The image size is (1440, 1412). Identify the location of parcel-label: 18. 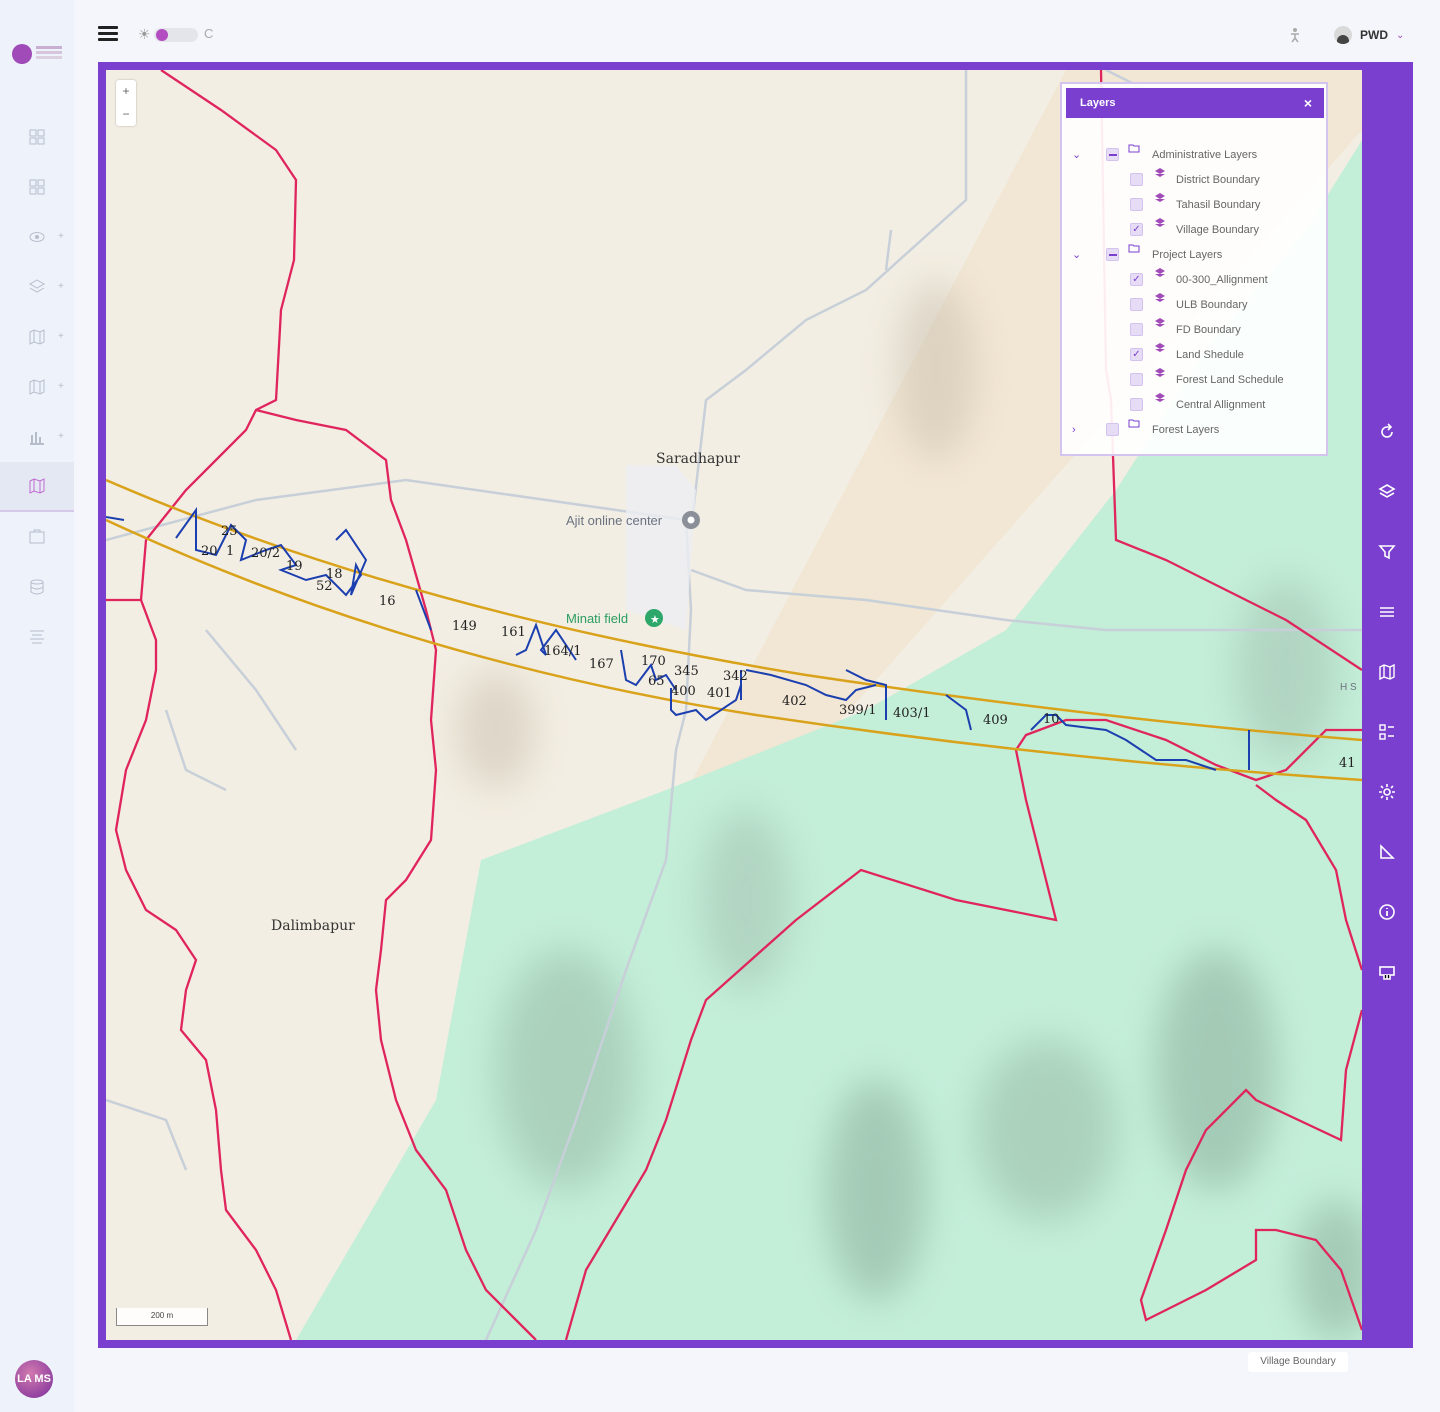
(334, 574).